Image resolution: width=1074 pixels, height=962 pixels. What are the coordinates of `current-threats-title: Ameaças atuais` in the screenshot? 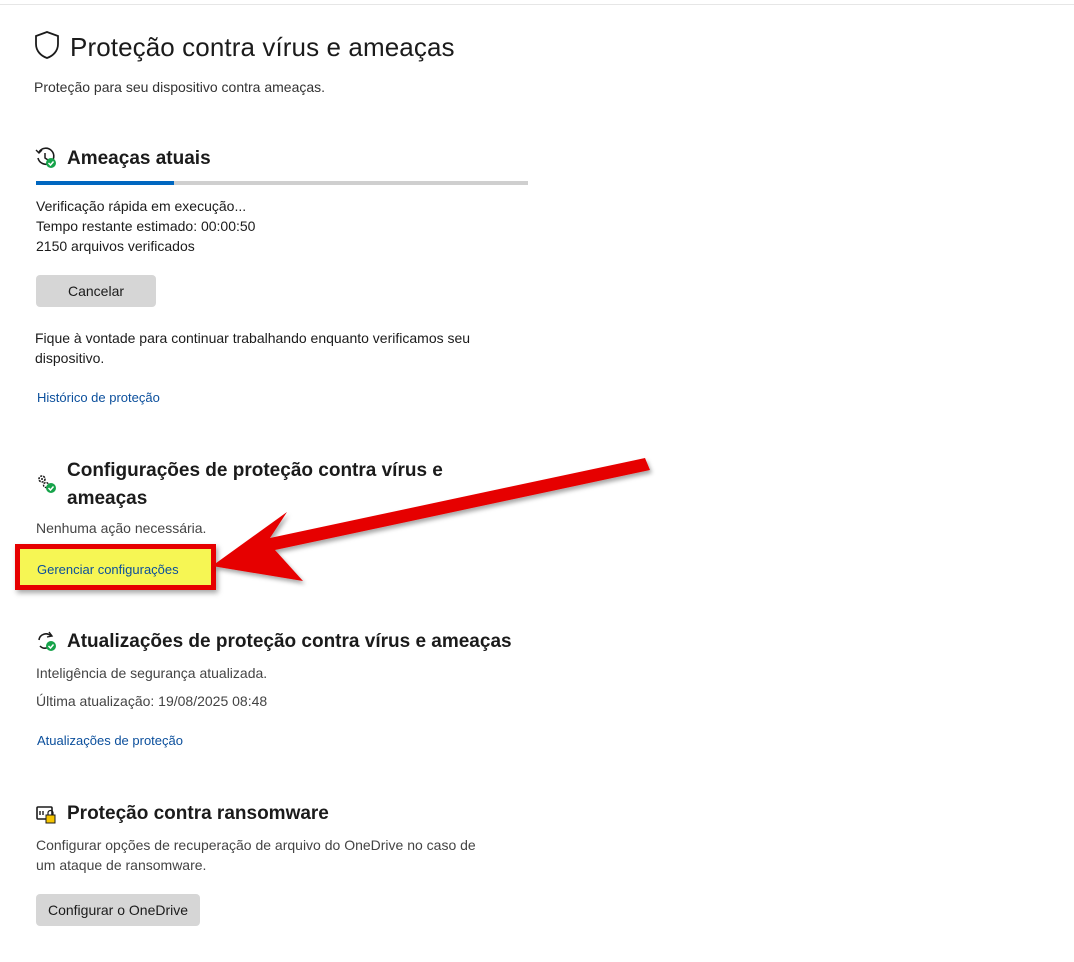 It's located at (139, 158).